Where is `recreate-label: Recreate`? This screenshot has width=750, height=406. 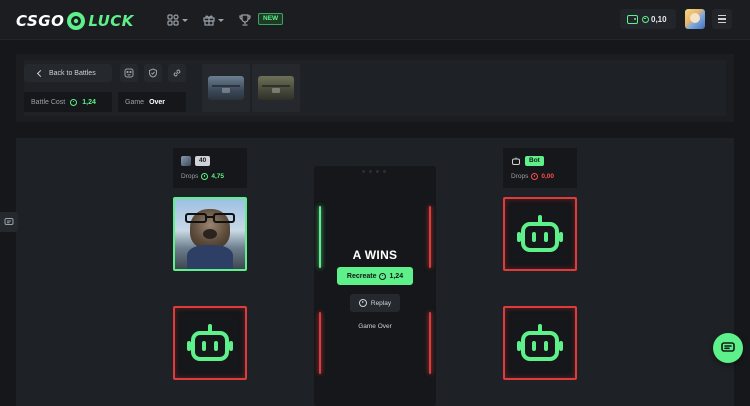 recreate-label: Recreate is located at coordinates (361, 276).